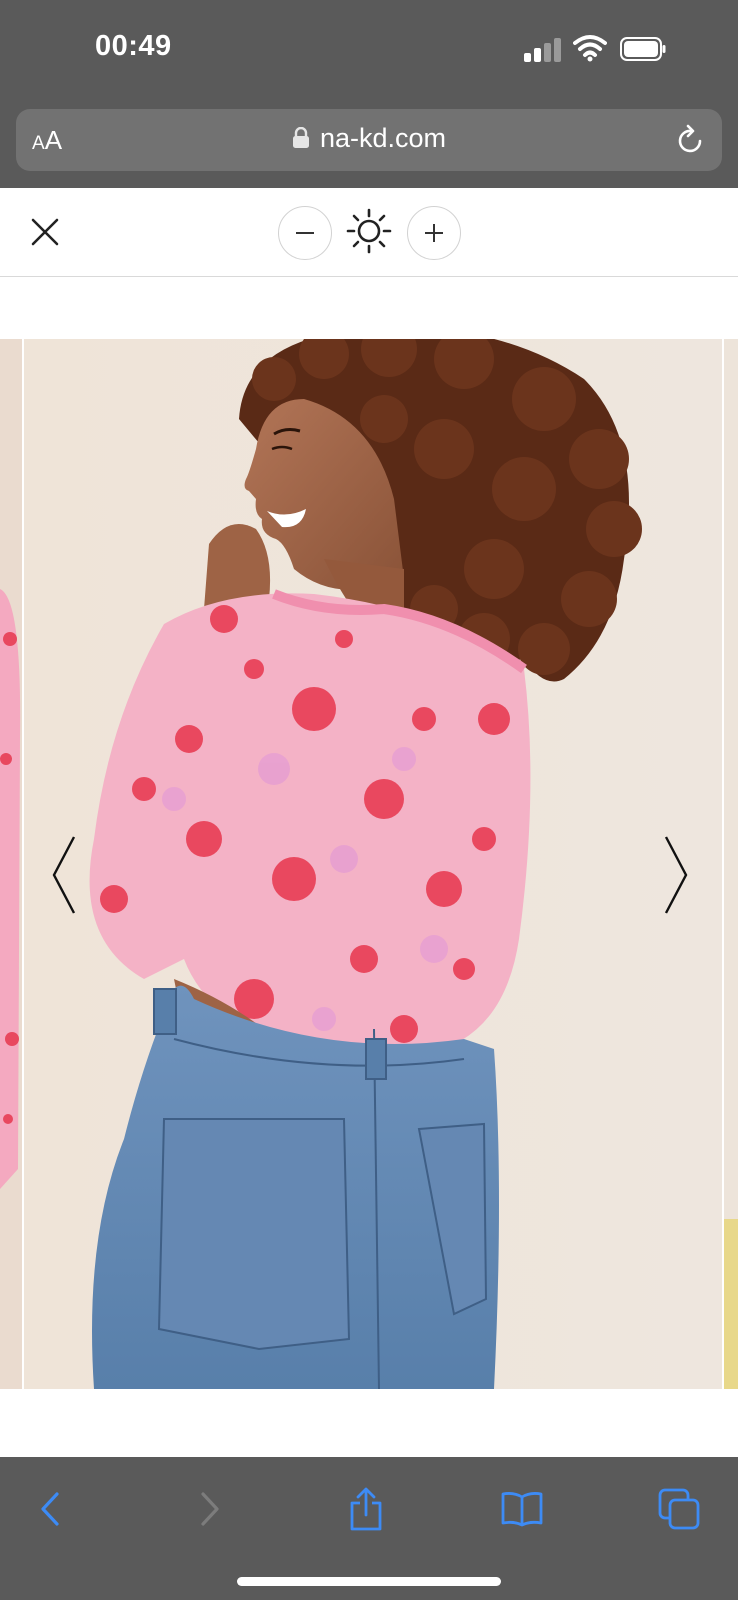  I want to click on share-button, so click(366, 1509).